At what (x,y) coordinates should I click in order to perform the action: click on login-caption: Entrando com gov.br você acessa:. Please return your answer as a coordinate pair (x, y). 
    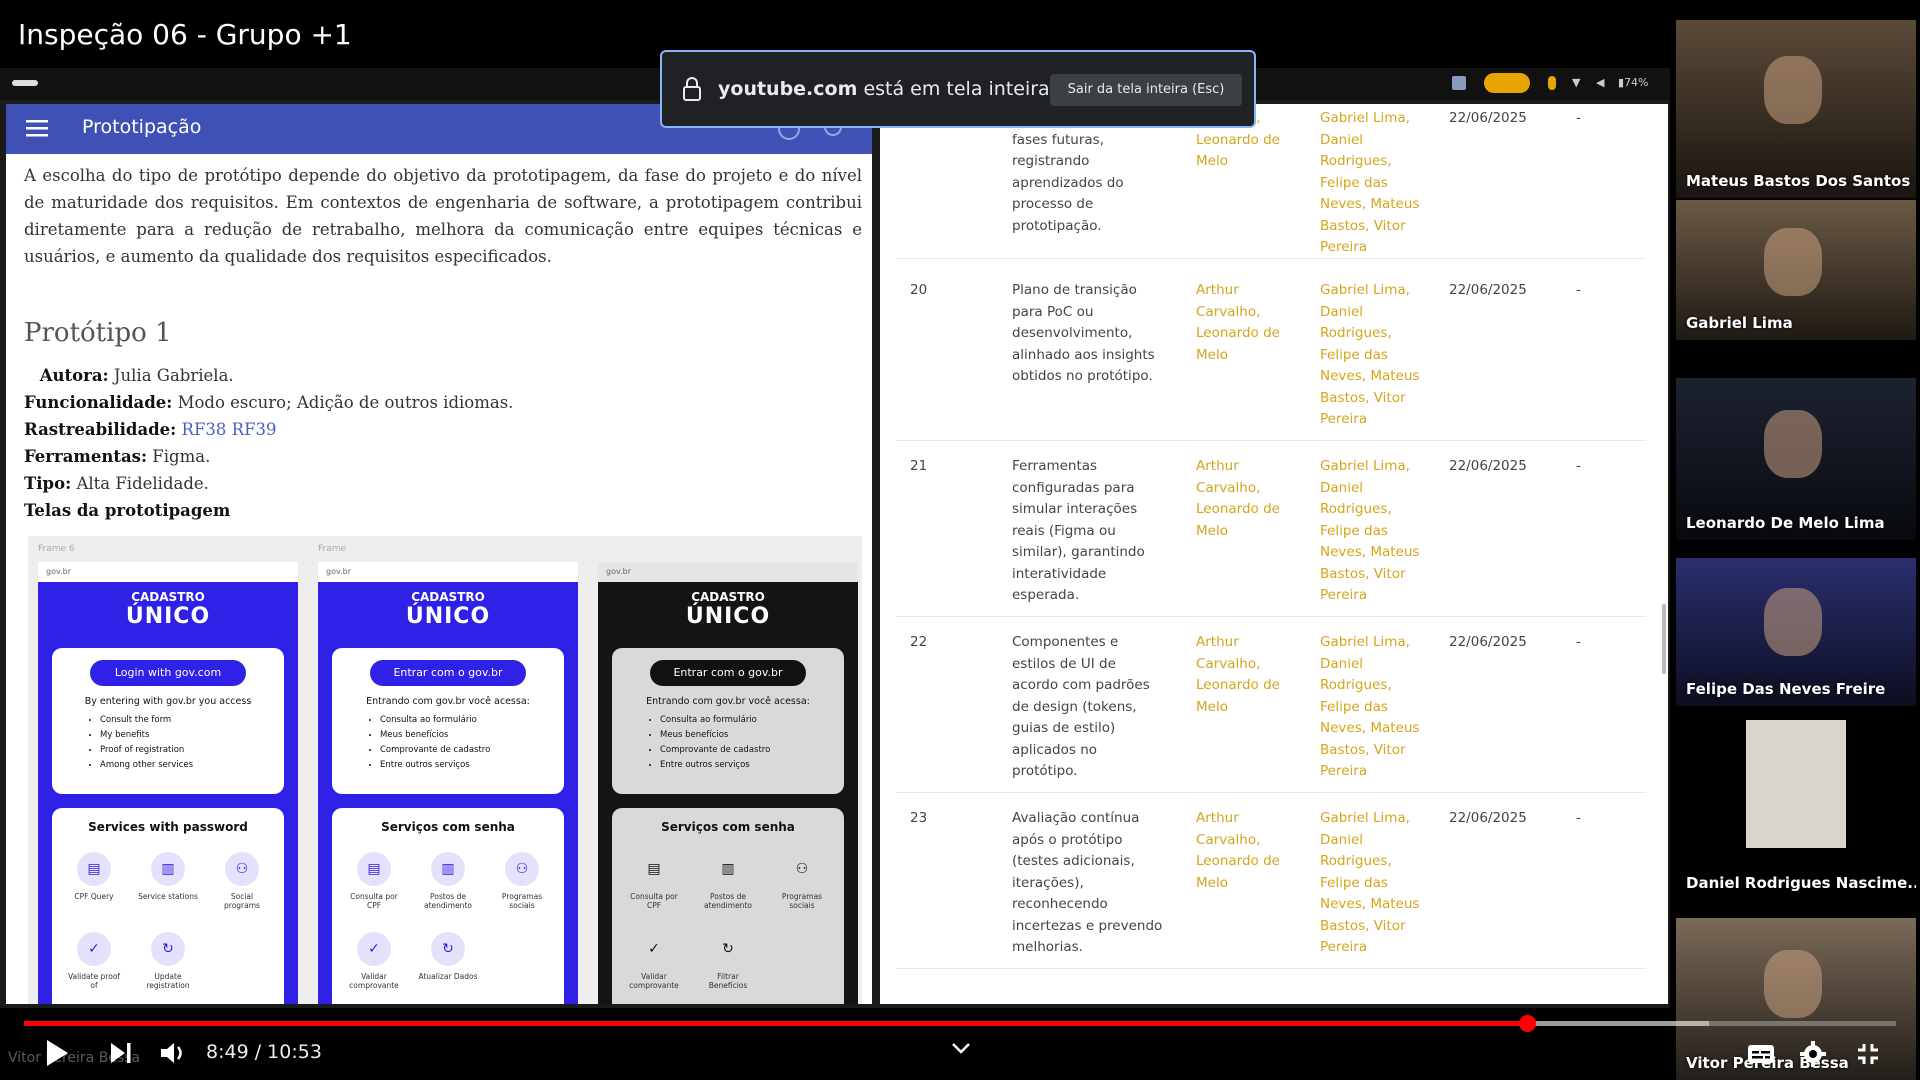
    Looking at the image, I should click on (728, 701).